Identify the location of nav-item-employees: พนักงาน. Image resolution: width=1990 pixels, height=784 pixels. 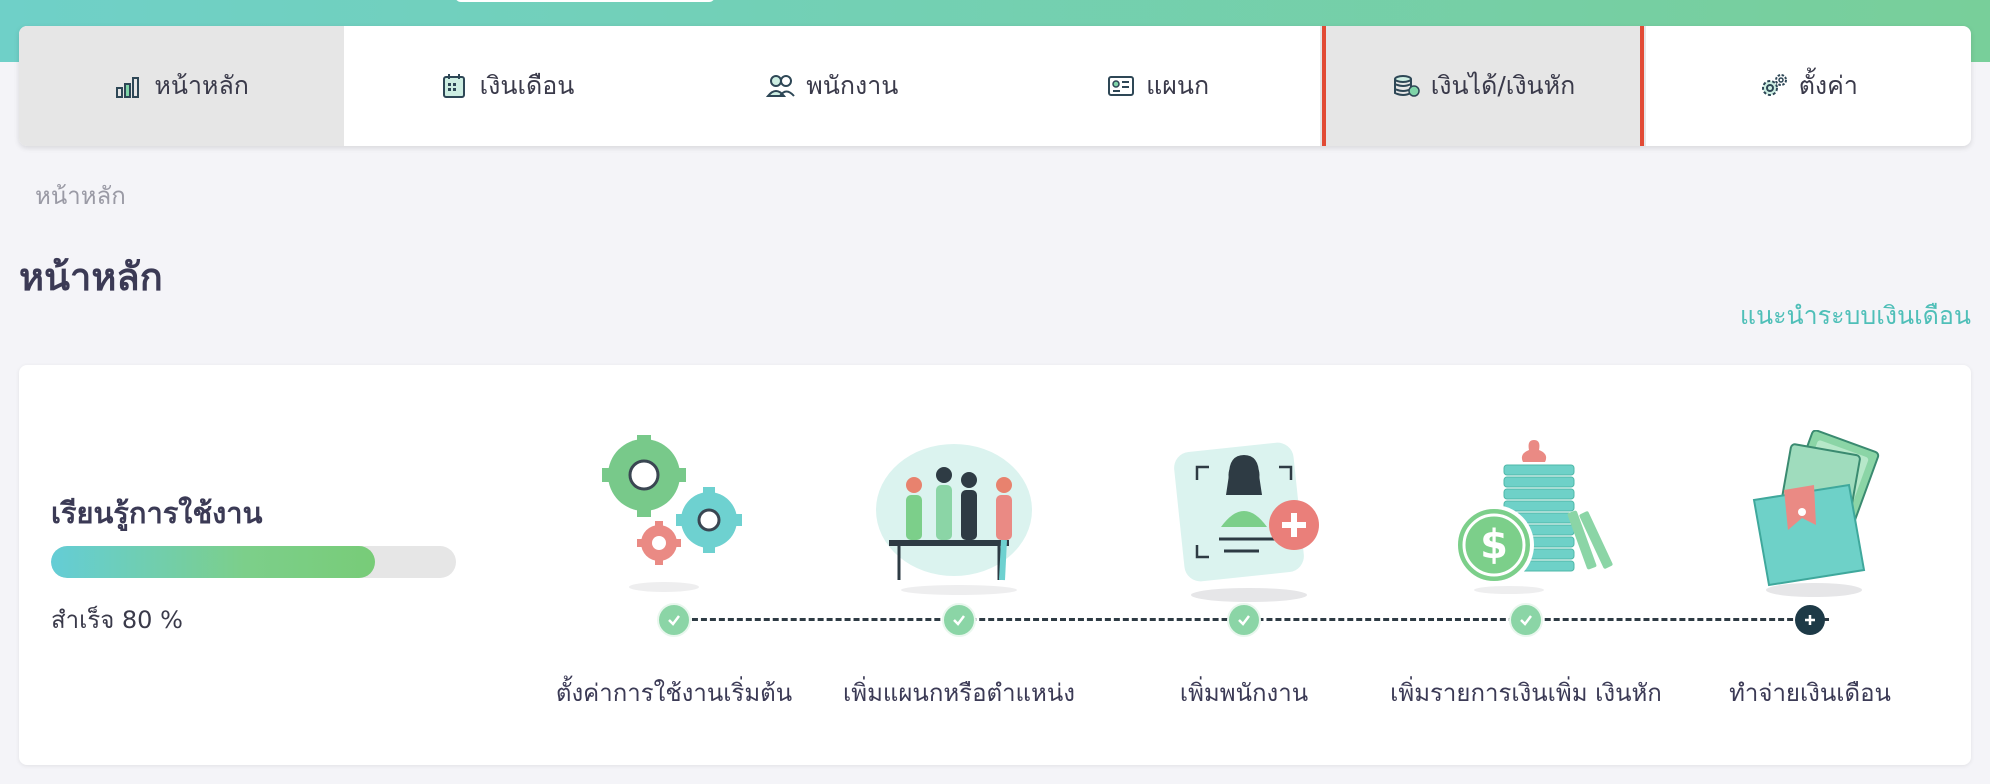
(832, 86).